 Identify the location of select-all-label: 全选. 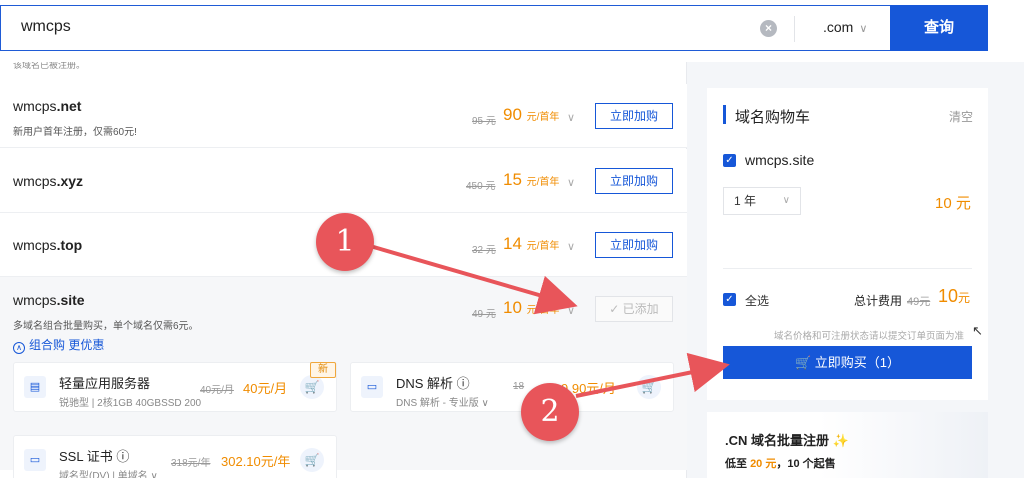
(757, 300).